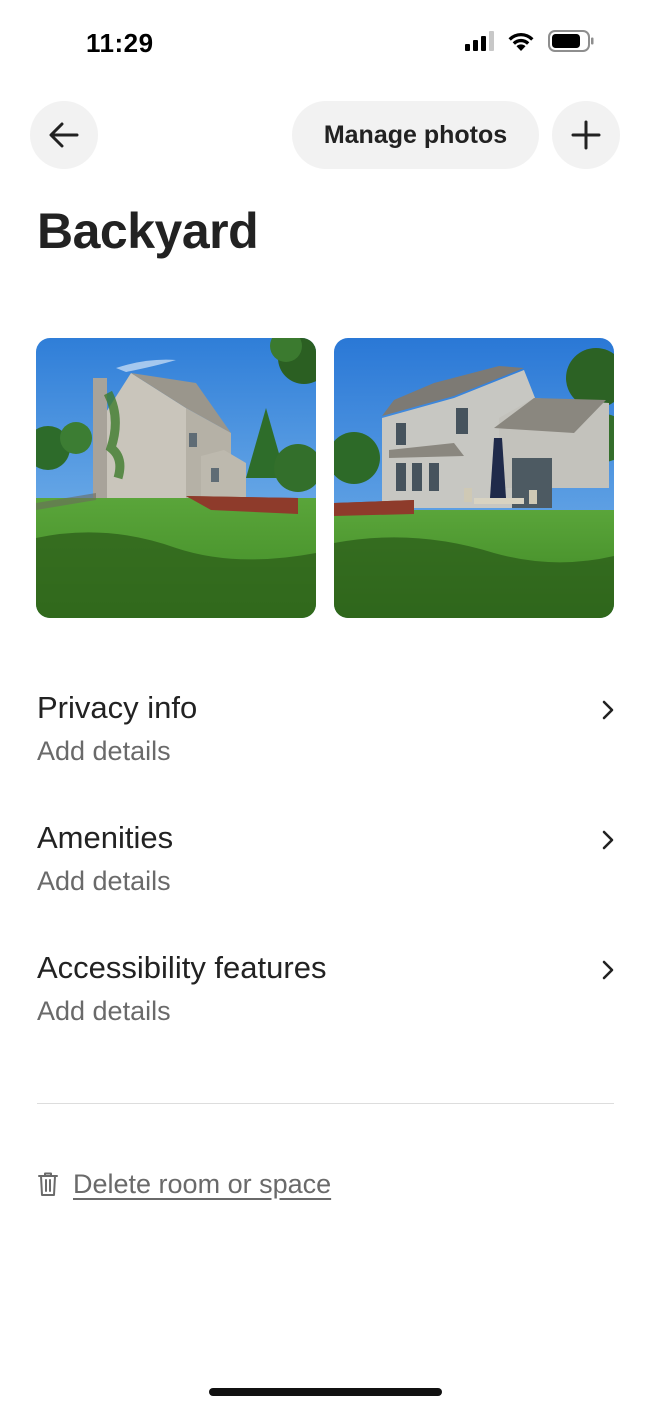 This screenshot has width=650, height=1409. What do you see at coordinates (202, 1184) in the screenshot?
I see `delete-room-label: Delete room or space` at bounding box center [202, 1184].